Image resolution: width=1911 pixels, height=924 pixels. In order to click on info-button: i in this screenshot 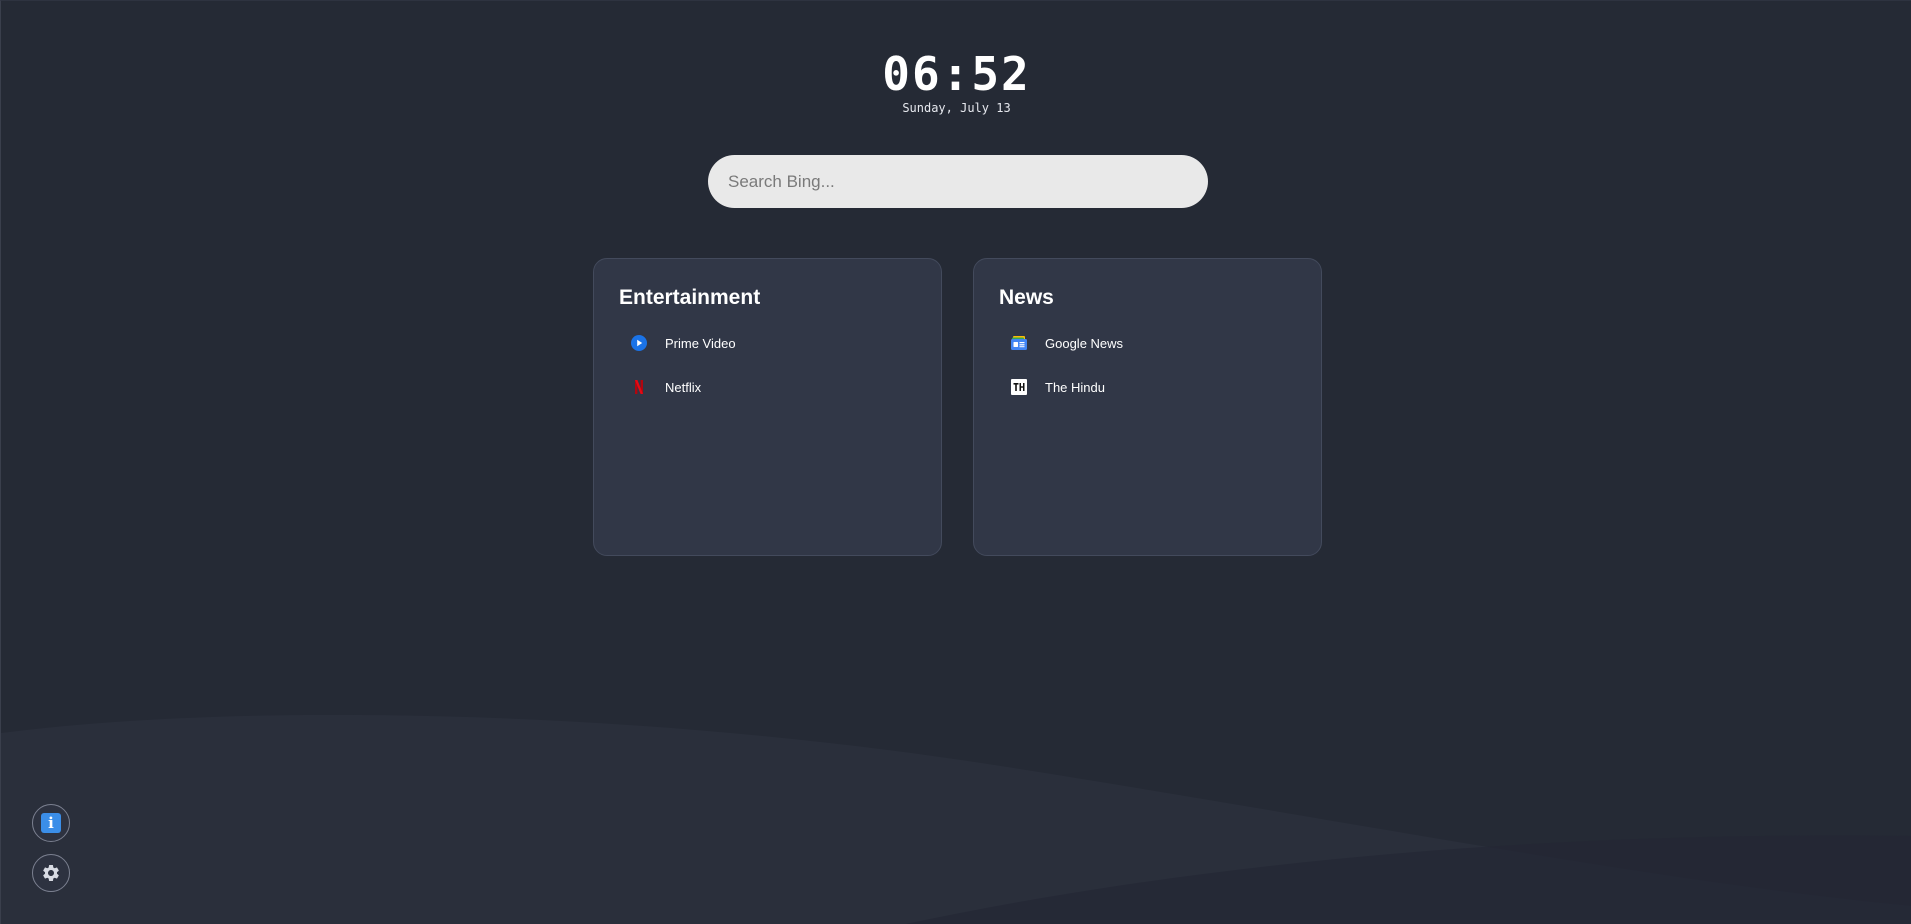, I will do `click(51, 823)`.